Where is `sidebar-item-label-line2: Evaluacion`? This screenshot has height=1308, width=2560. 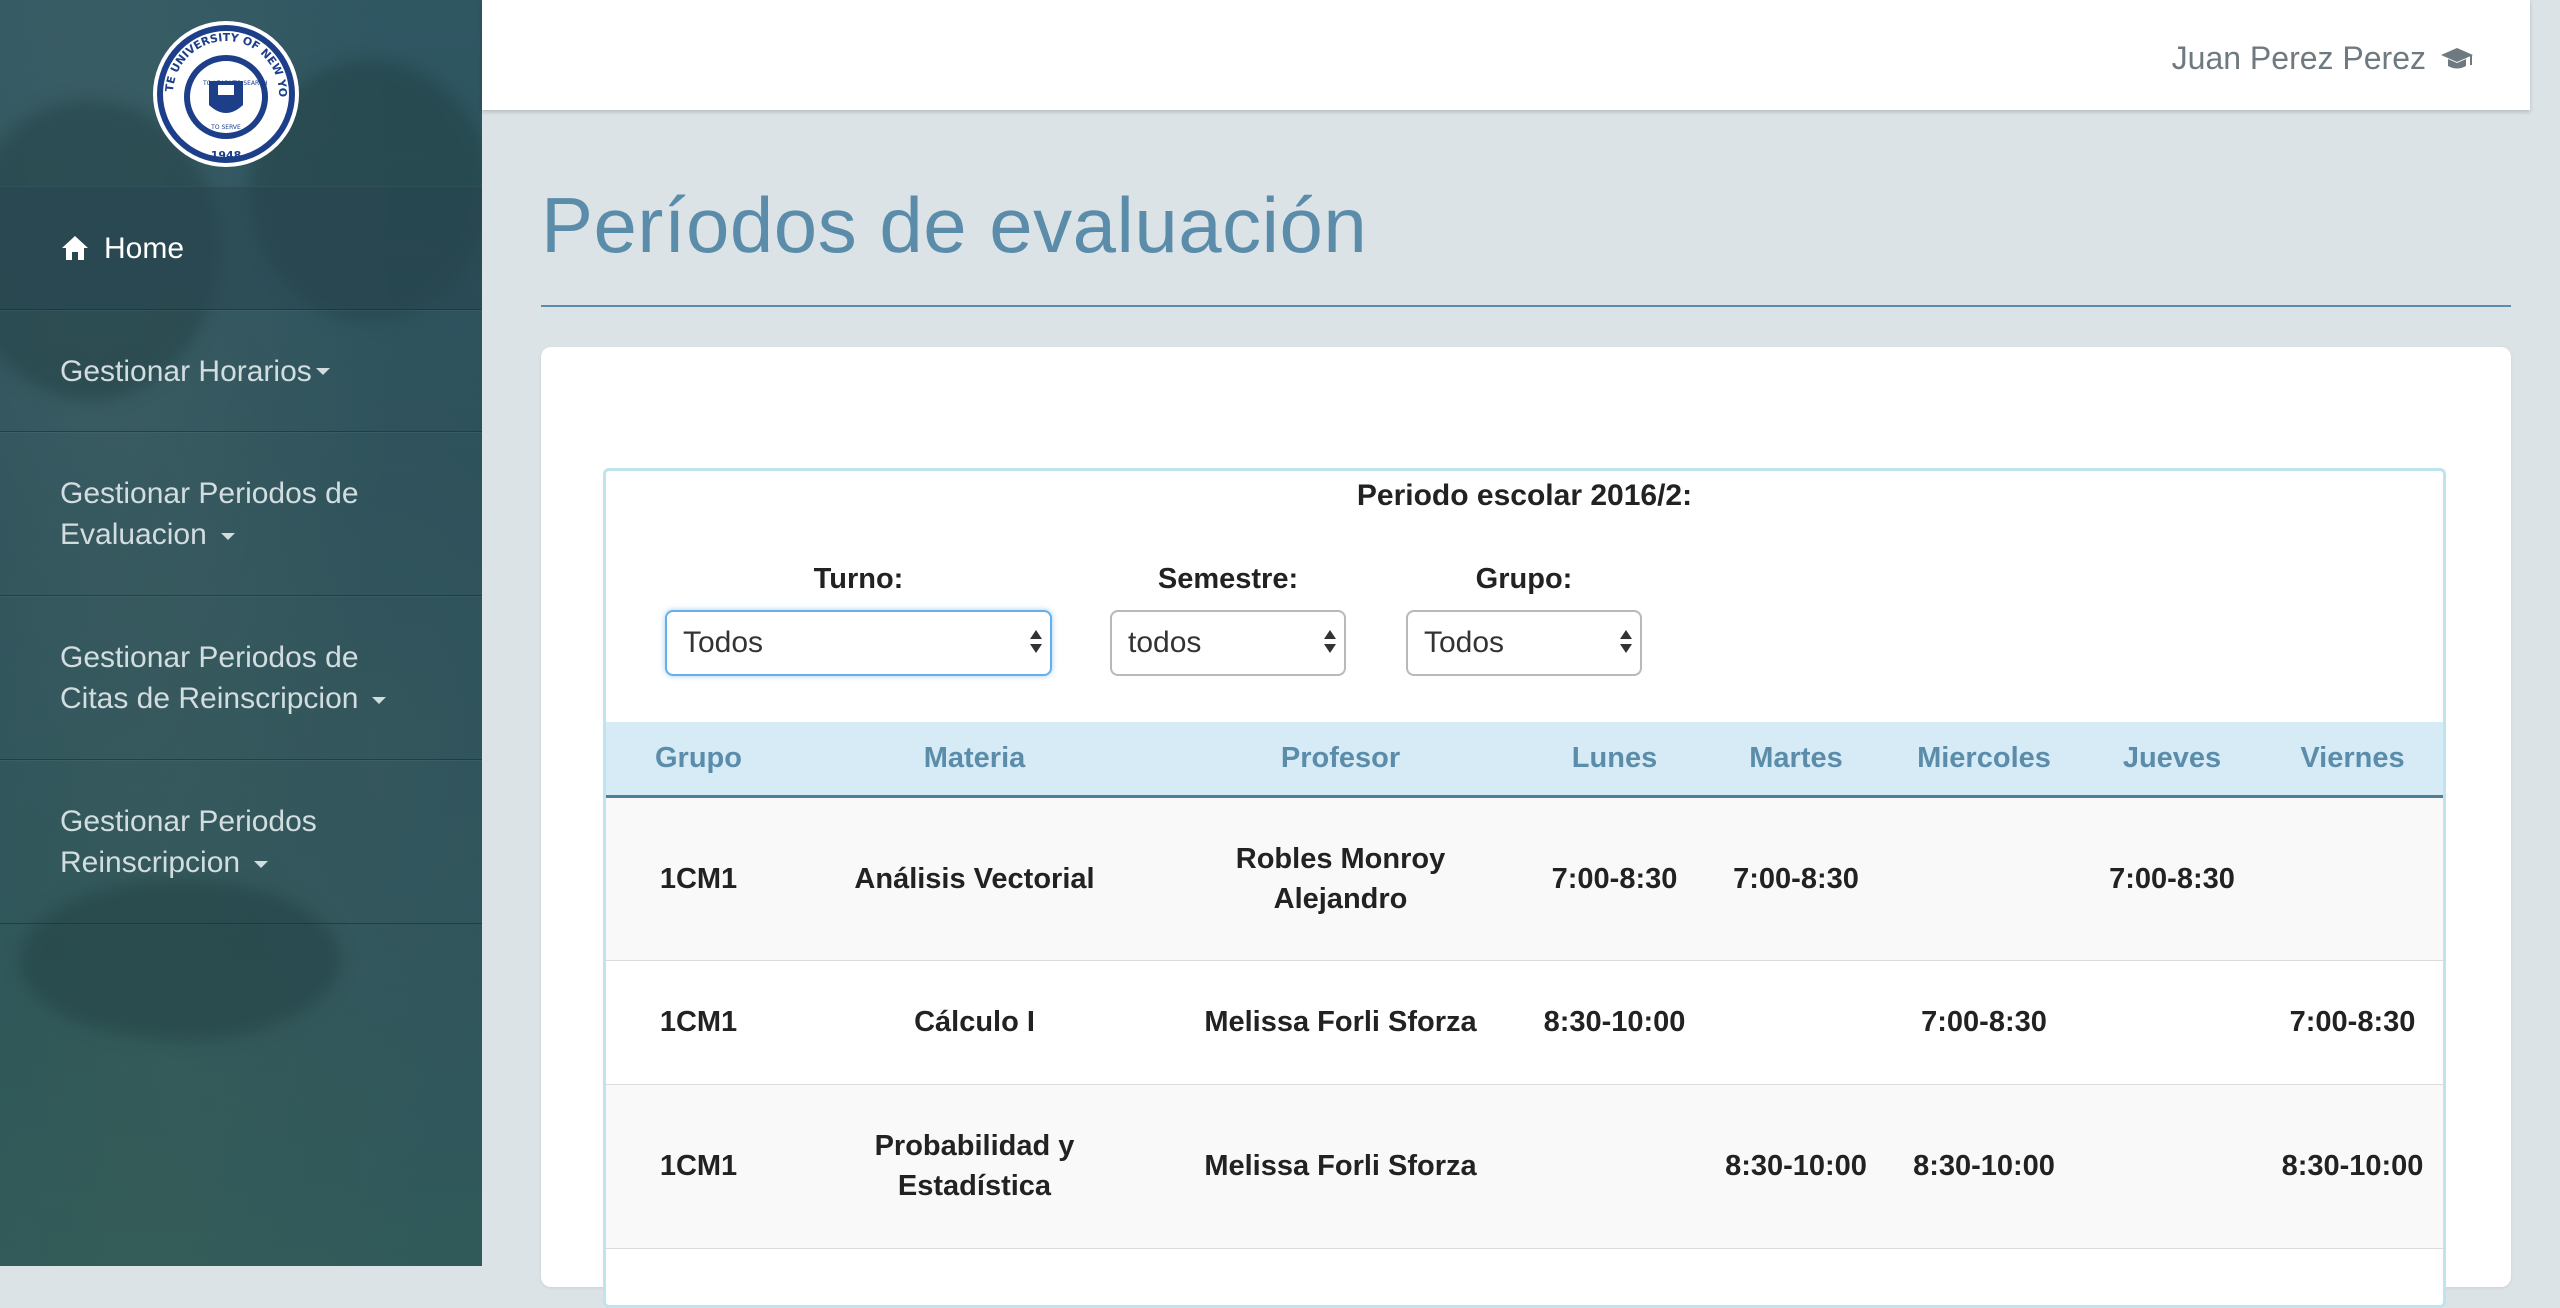 sidebar-item-label-line2: Evaluacion is located at coordinates (133, 534).